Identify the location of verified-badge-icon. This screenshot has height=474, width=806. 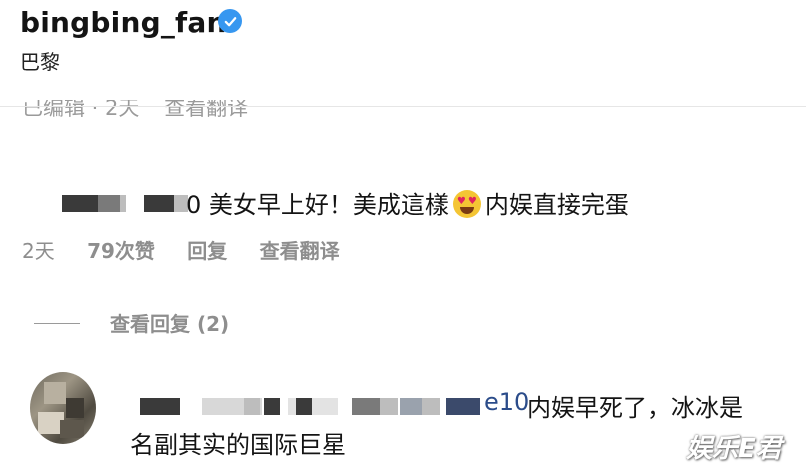
(230, 21).